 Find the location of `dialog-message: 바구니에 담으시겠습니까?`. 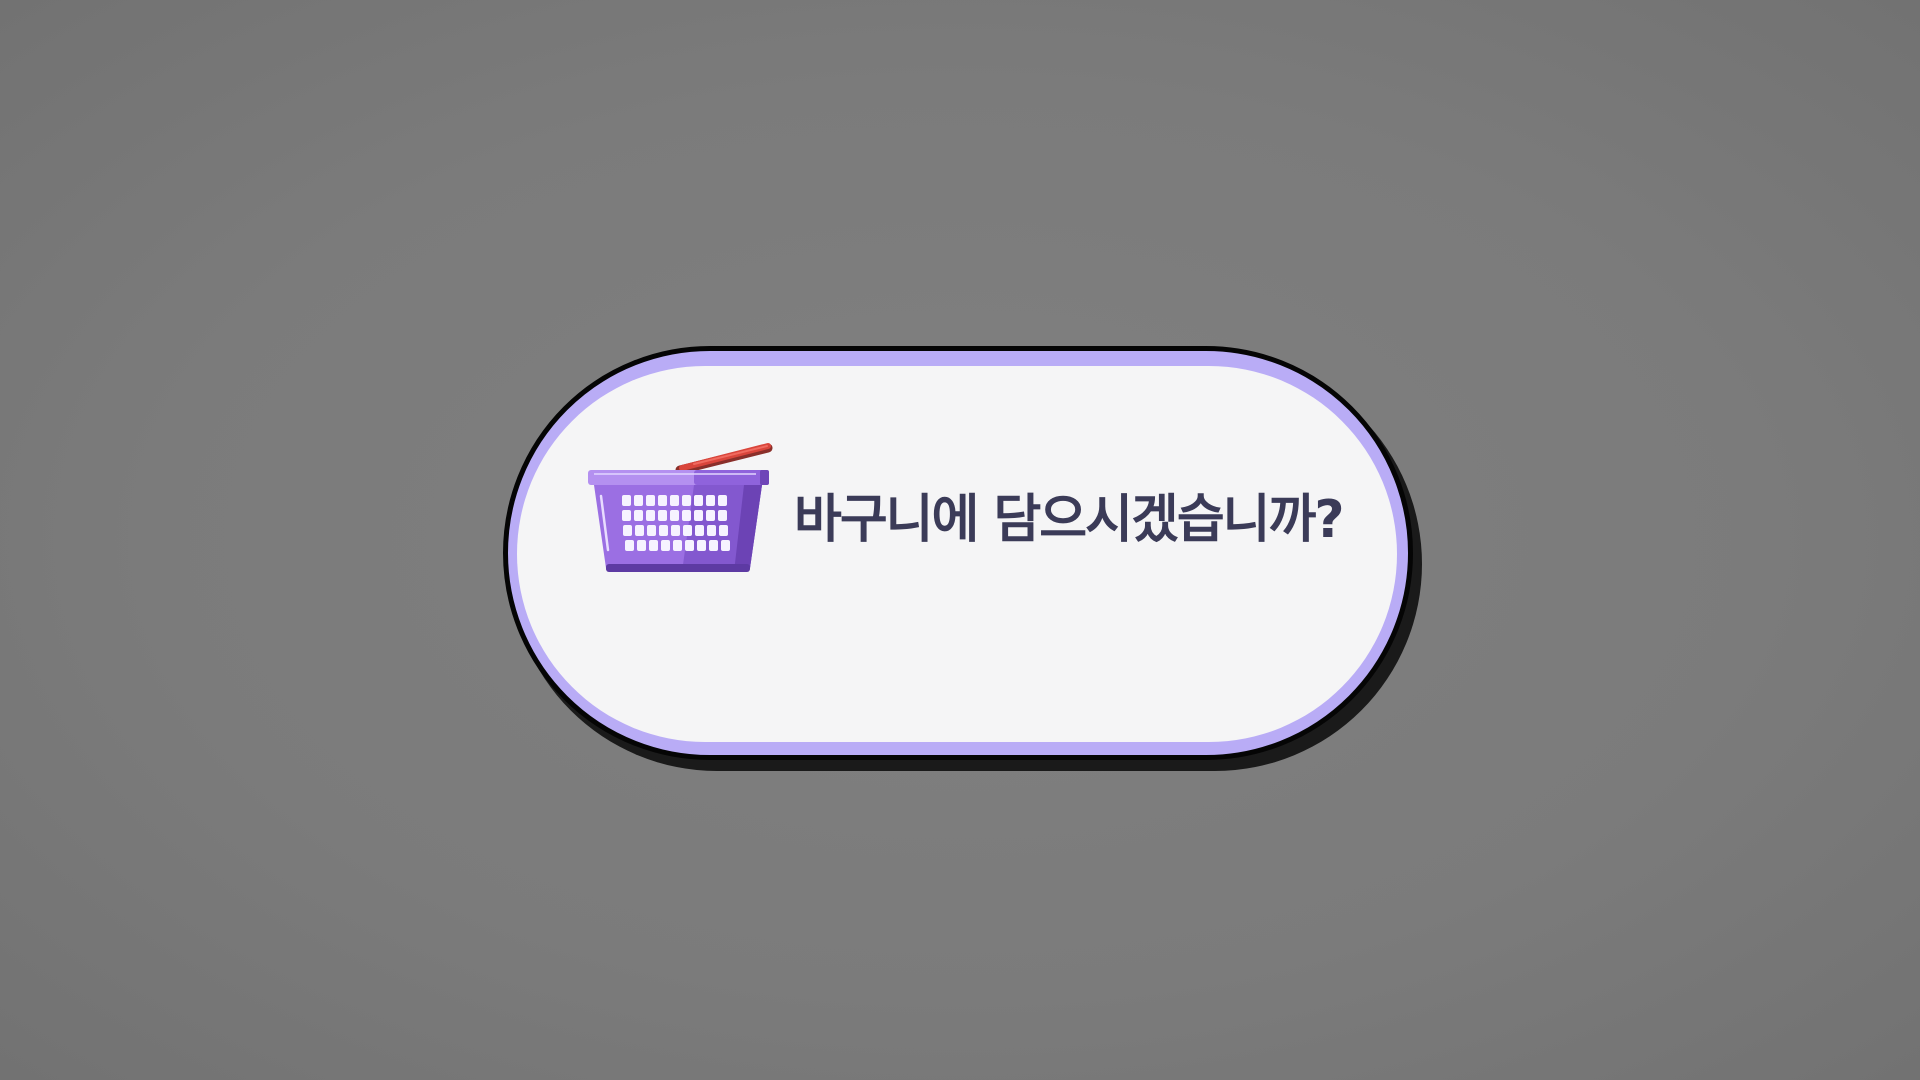

dialog-message: 바구니에 담으시겠습니까? is located at coordinates (1069, 520).